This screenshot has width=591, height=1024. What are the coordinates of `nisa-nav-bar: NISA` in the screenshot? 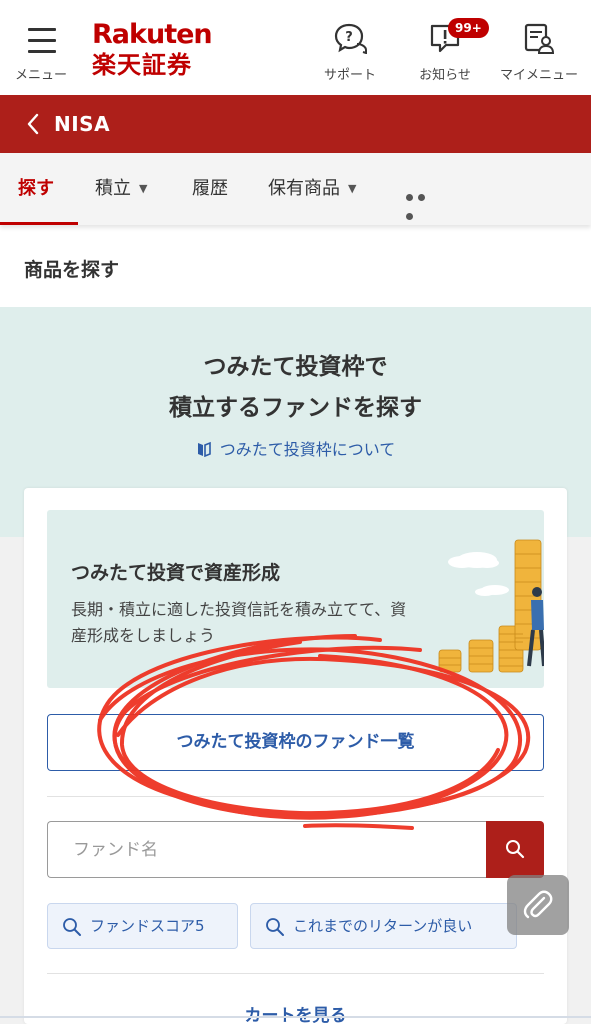 It's located at (295, 124).